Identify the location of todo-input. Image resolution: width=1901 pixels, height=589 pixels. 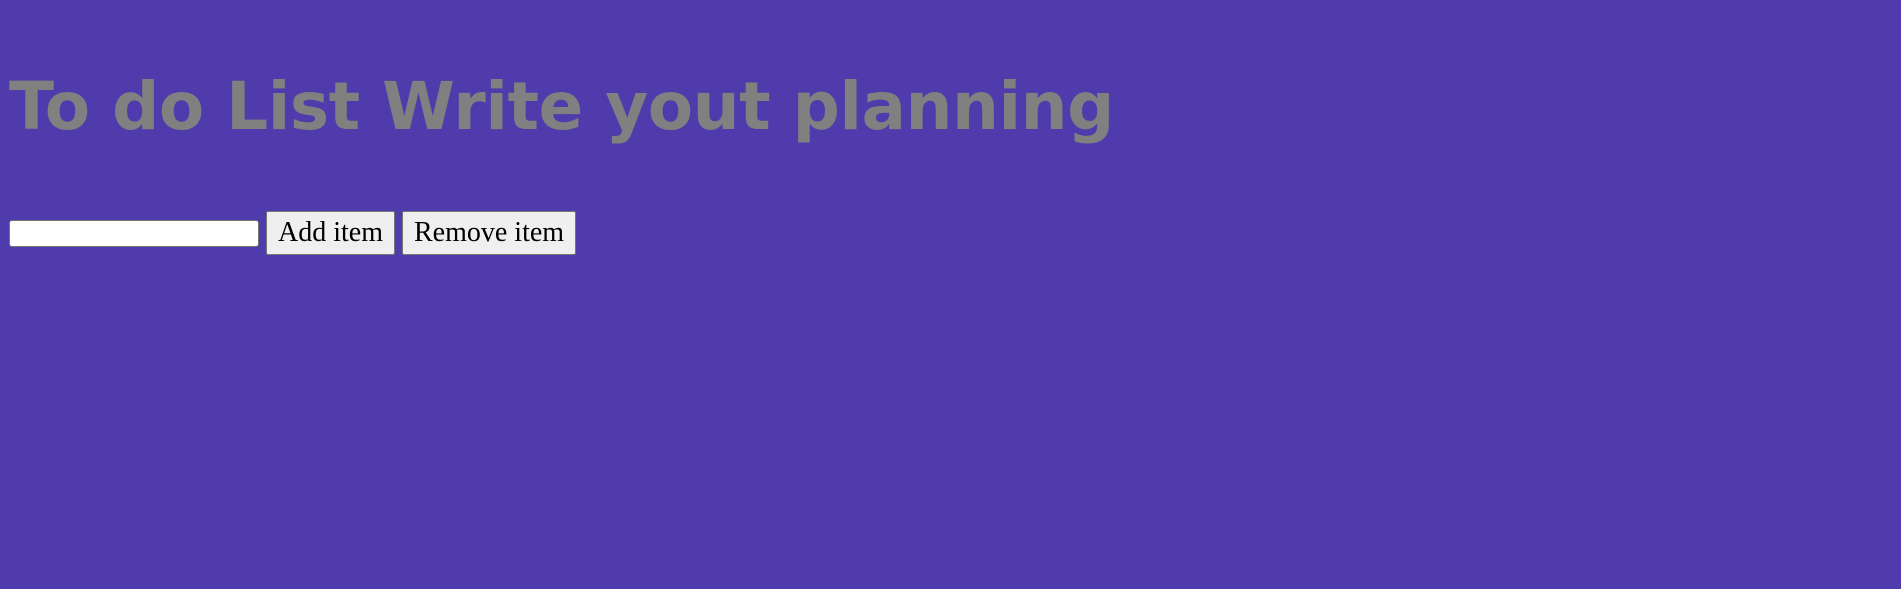
(134, 233).